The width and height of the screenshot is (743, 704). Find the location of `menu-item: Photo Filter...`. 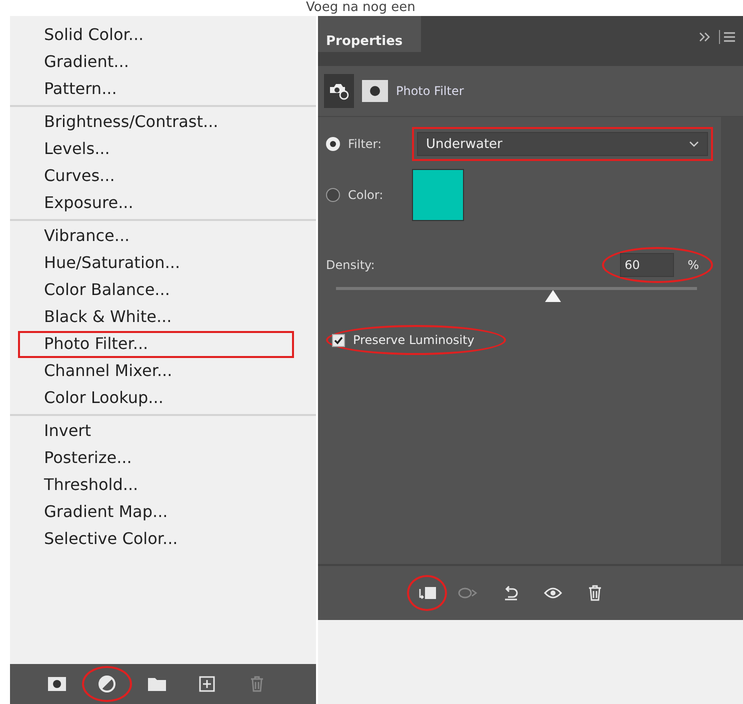

menu-item: Photo Filter... is located at coordinates (156, 344).